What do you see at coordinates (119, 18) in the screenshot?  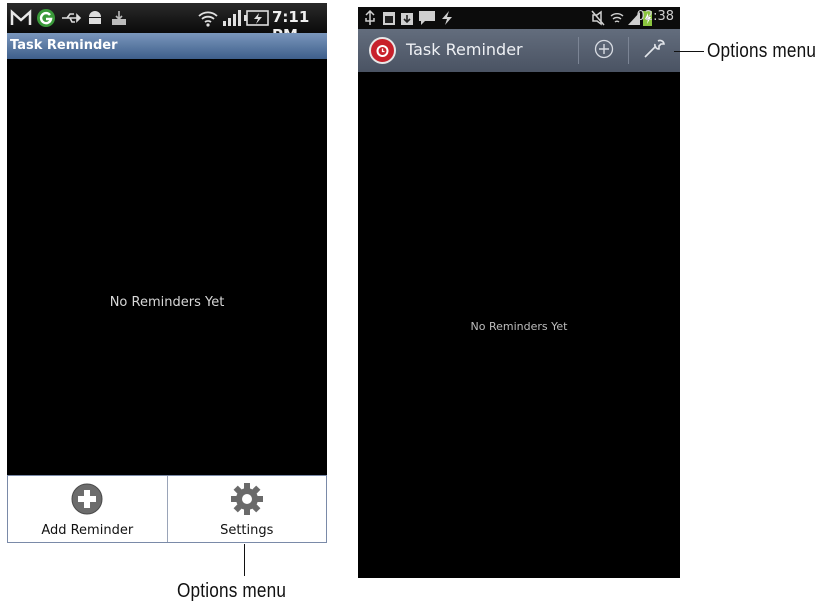 I see `sync-icon` at bounding box center [119, 18].